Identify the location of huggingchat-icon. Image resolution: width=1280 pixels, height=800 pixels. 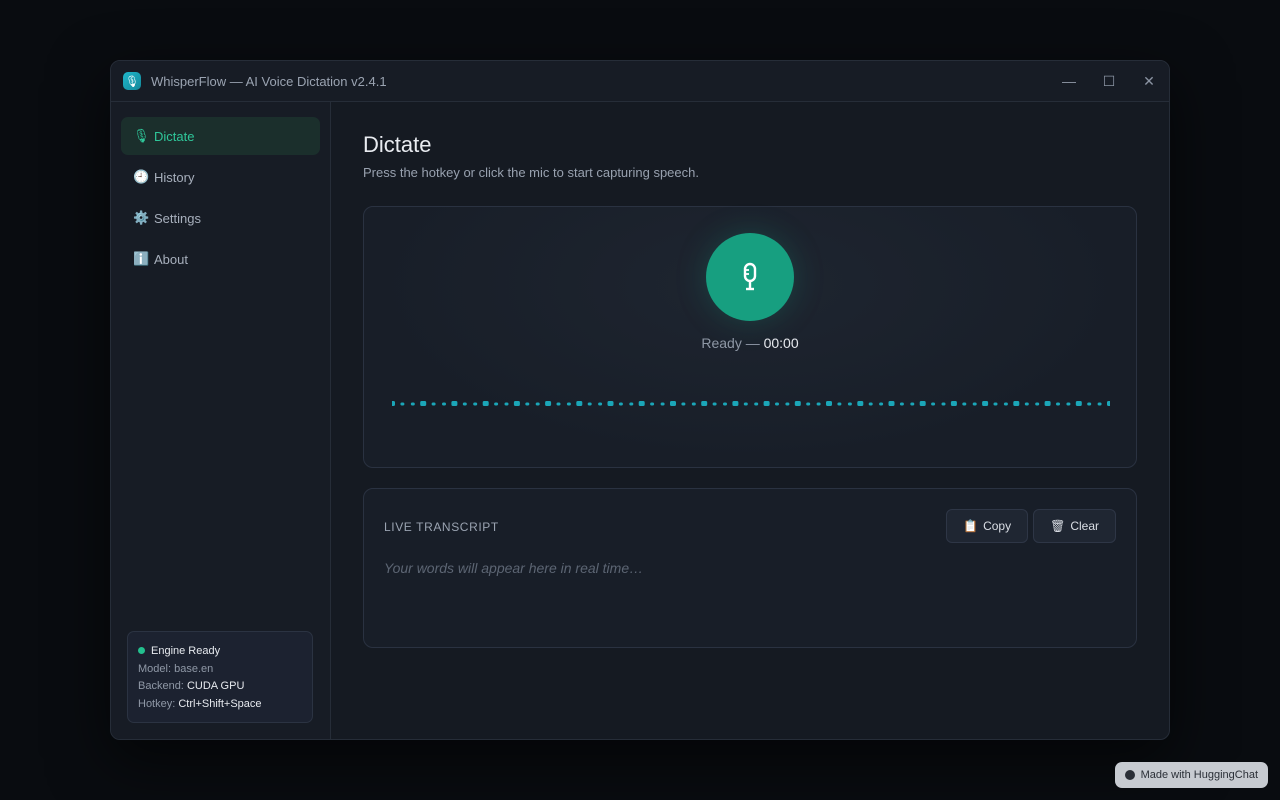
(1129, 775).